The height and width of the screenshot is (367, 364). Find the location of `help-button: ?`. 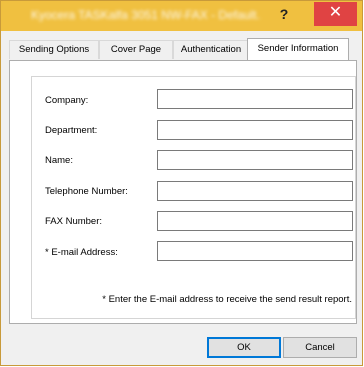

help-button: ? is located at coordinates (284, 15).